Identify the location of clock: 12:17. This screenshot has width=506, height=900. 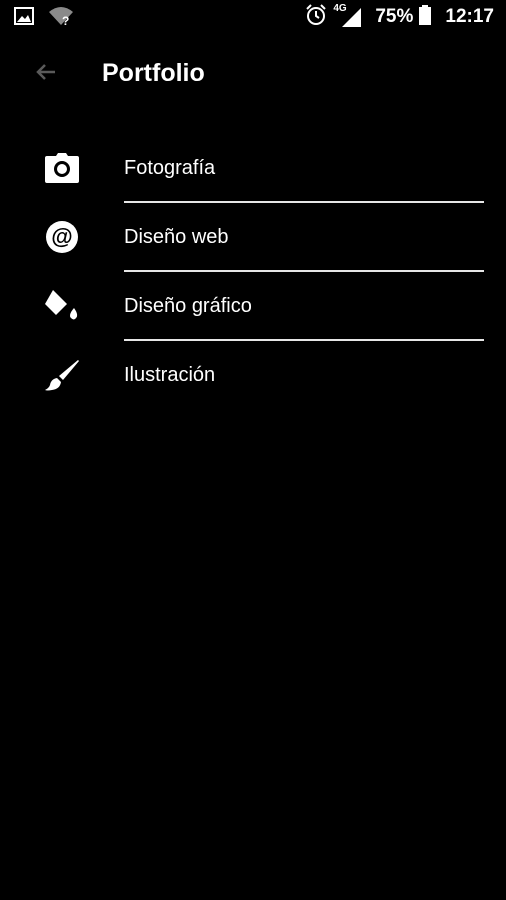
(469, 16).